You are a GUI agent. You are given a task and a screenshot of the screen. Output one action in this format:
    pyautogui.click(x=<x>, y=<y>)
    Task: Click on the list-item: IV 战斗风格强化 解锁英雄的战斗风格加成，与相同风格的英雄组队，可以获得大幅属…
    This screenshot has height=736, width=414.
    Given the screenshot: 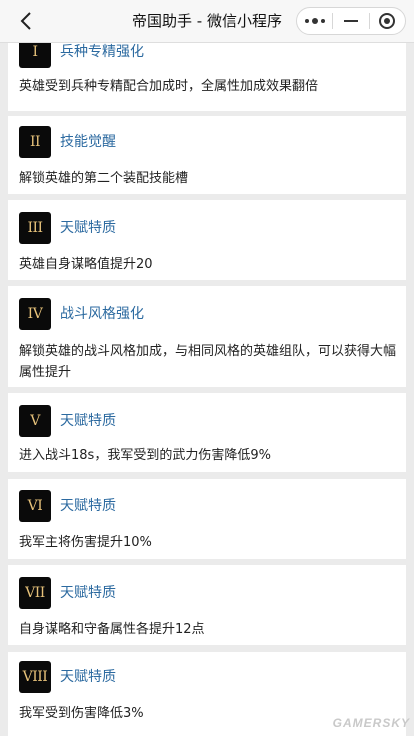 What is the action you would take?
    pyautogui.click(x=207, y=336)
    